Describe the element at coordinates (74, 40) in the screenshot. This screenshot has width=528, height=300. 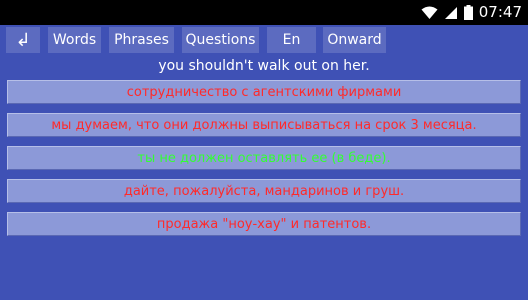
I see `words-button: Words` at that location.